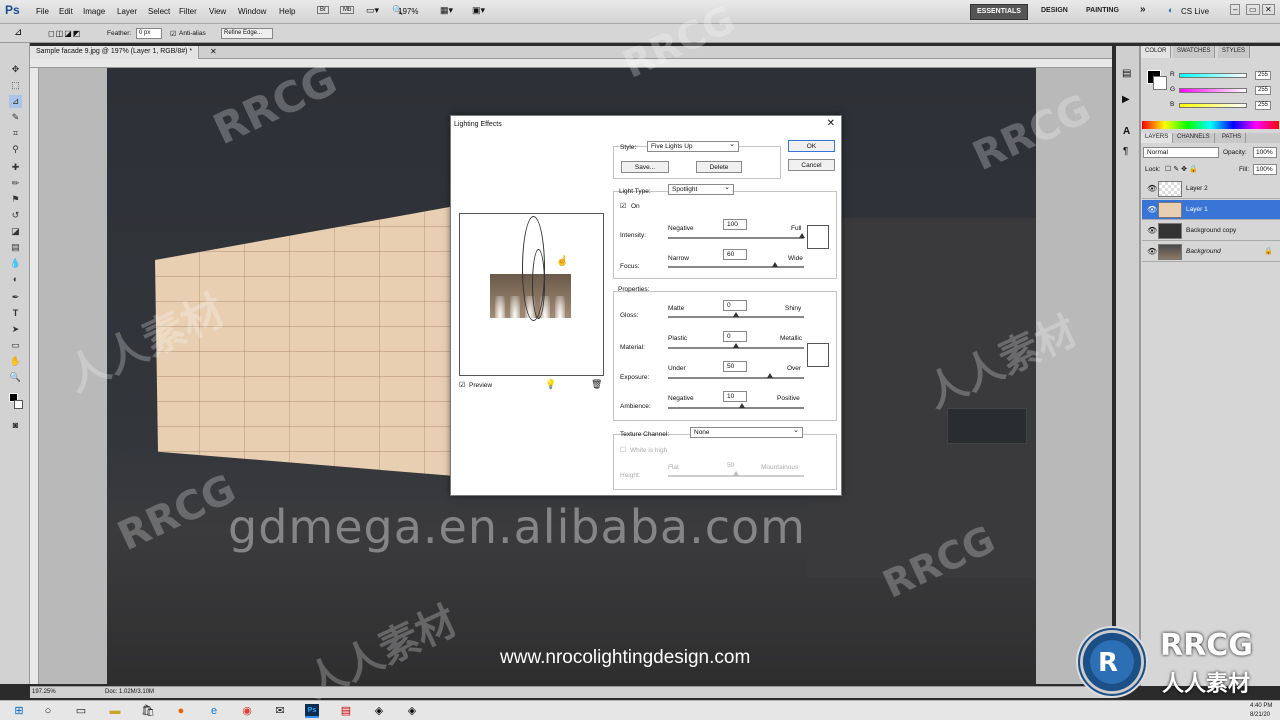  What do you see at coordinates (462, 385) in the screenshot?
I see `preview-checkbox: ☑` at bounding box center [462, 385].